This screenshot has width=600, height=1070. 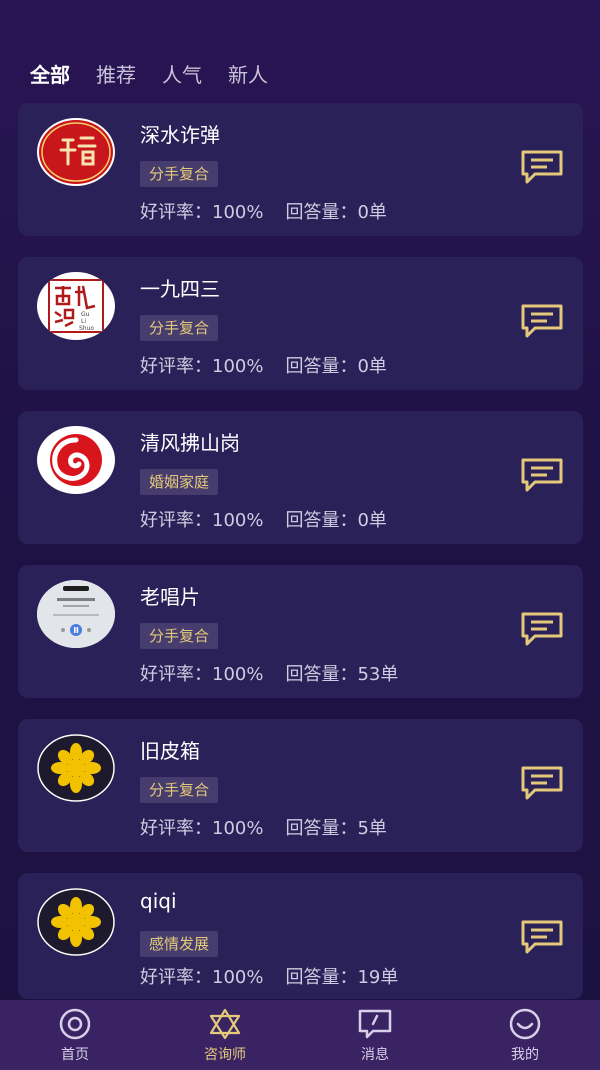 I want to click on answers-value: 19单, so click(x=378, y=977).